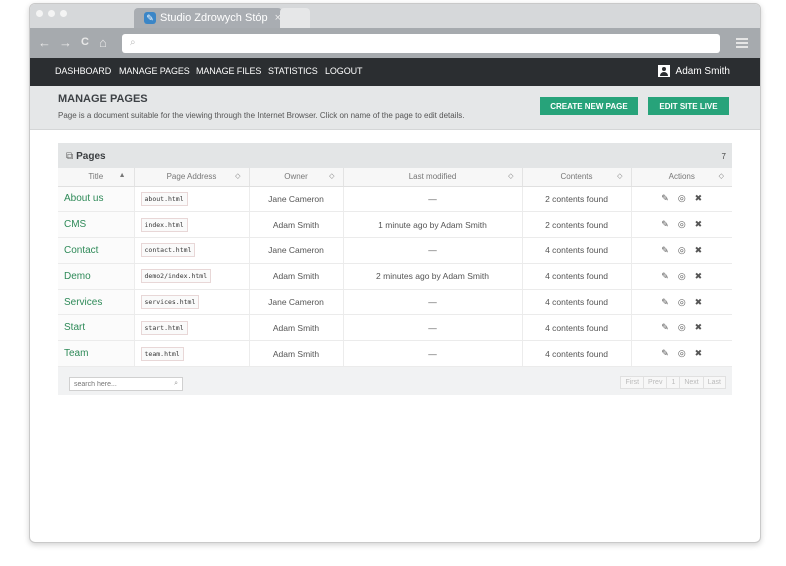  I want to click on page-address-cell: demo2/index.html, so click(192, 276).